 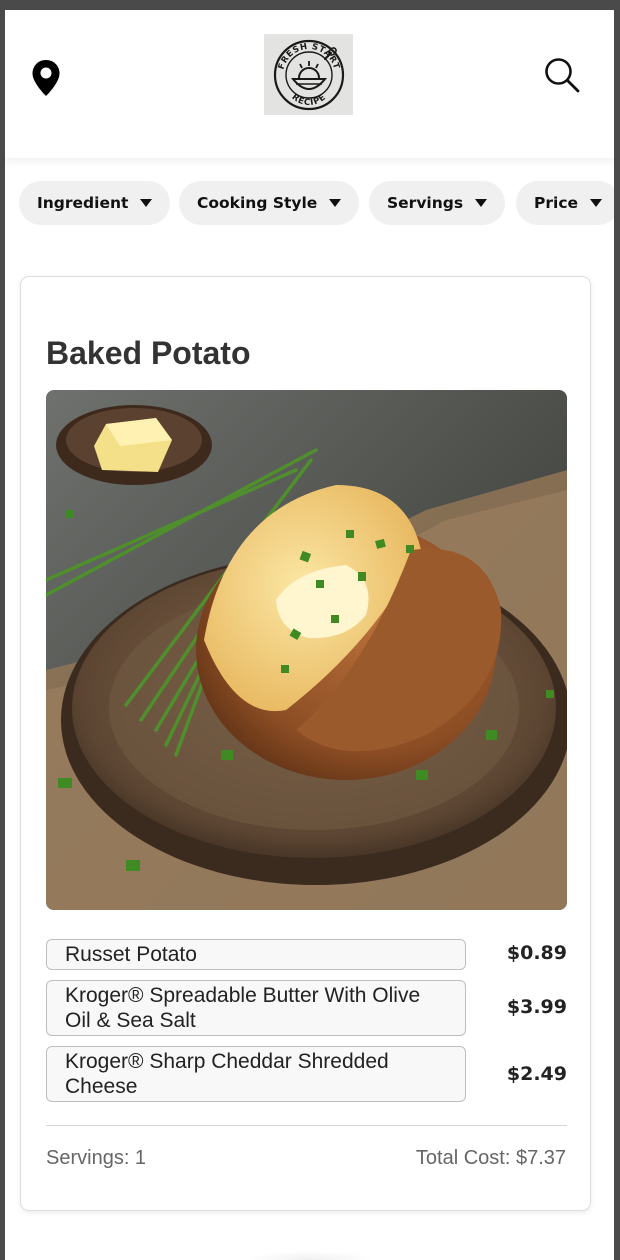 What do you see at coordinates (308, 55) in the screenshot?
I see `svg-text: FRESH START` at bounding box center [308, 55].